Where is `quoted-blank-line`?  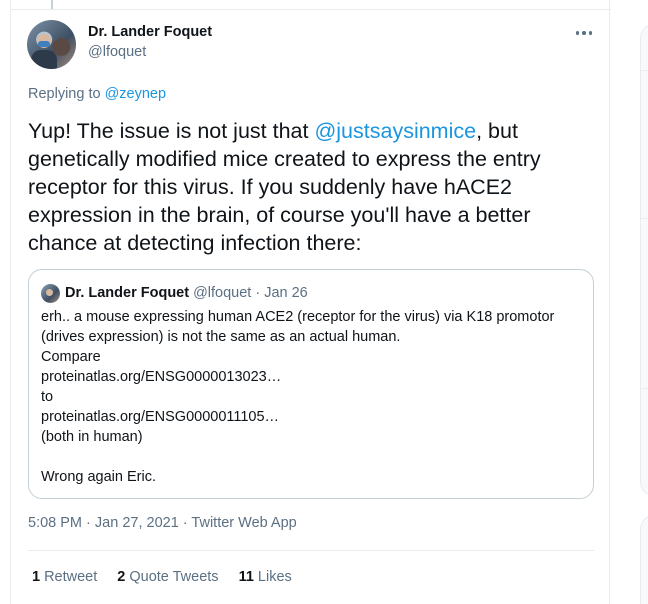
quoted-blank-line is located at coordinates (311, 457).